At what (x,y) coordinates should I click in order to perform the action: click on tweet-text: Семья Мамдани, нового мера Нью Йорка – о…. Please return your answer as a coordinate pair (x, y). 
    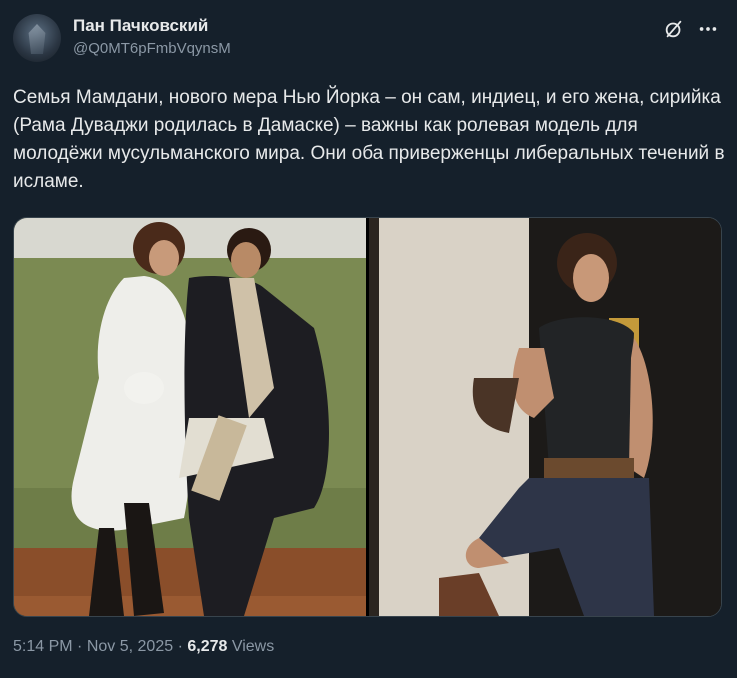
    Looking at the image, I should click on (369, 139).